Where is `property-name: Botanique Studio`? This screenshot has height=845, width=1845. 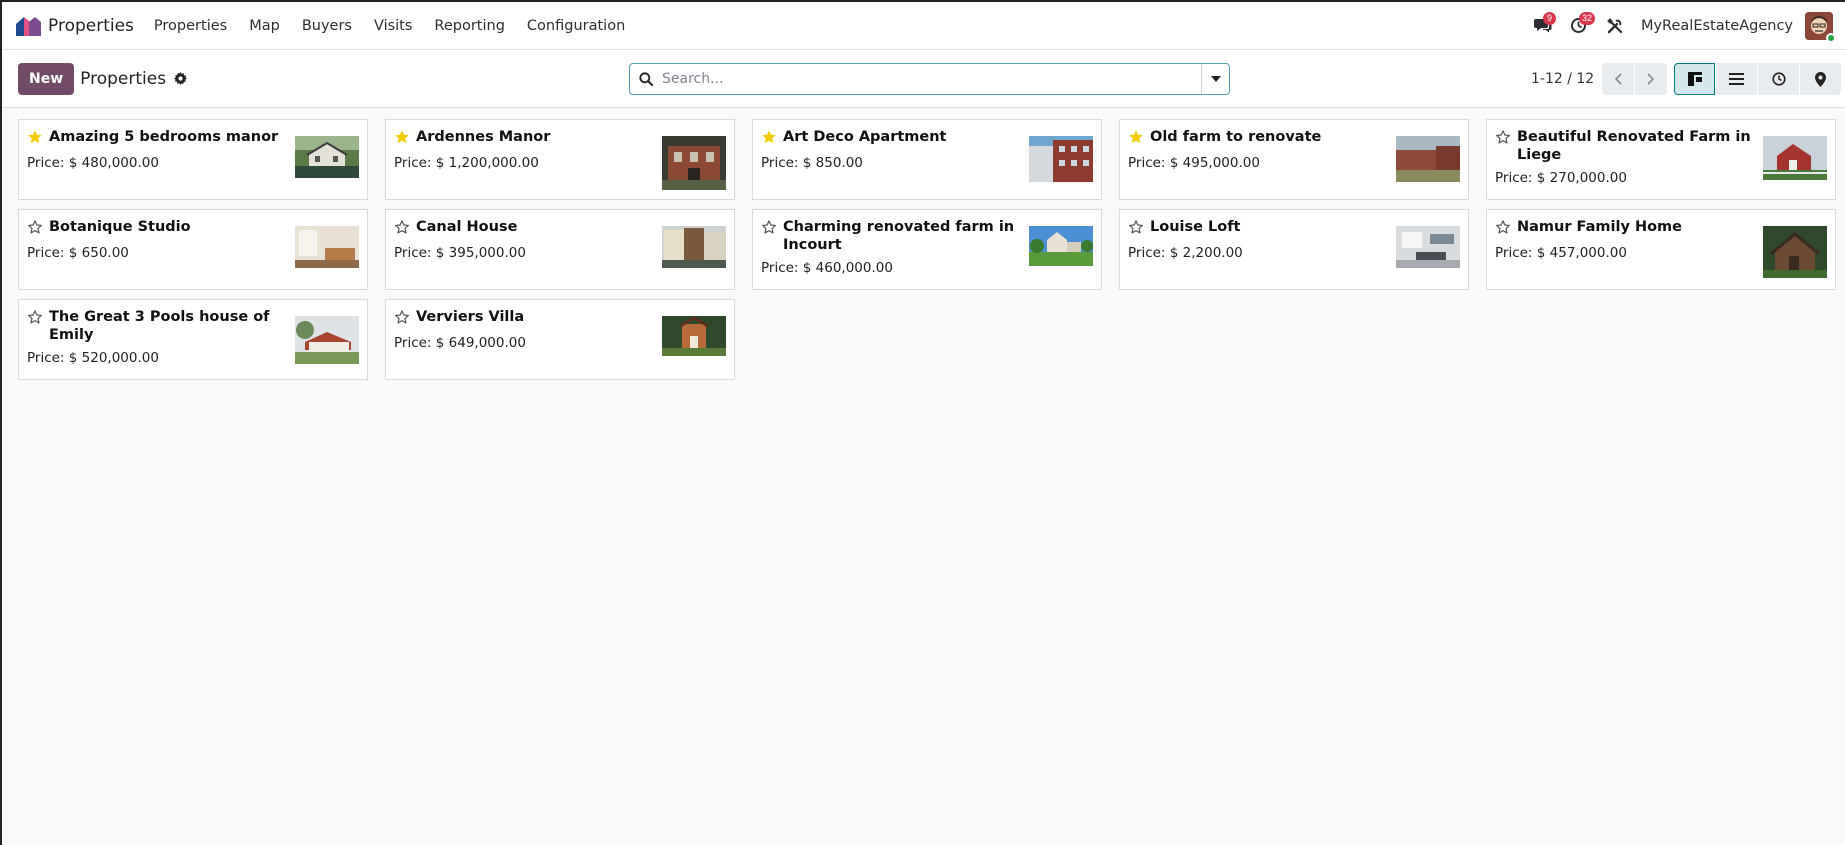 property-name: Botanique Studio is located at coordinates (120, 227).